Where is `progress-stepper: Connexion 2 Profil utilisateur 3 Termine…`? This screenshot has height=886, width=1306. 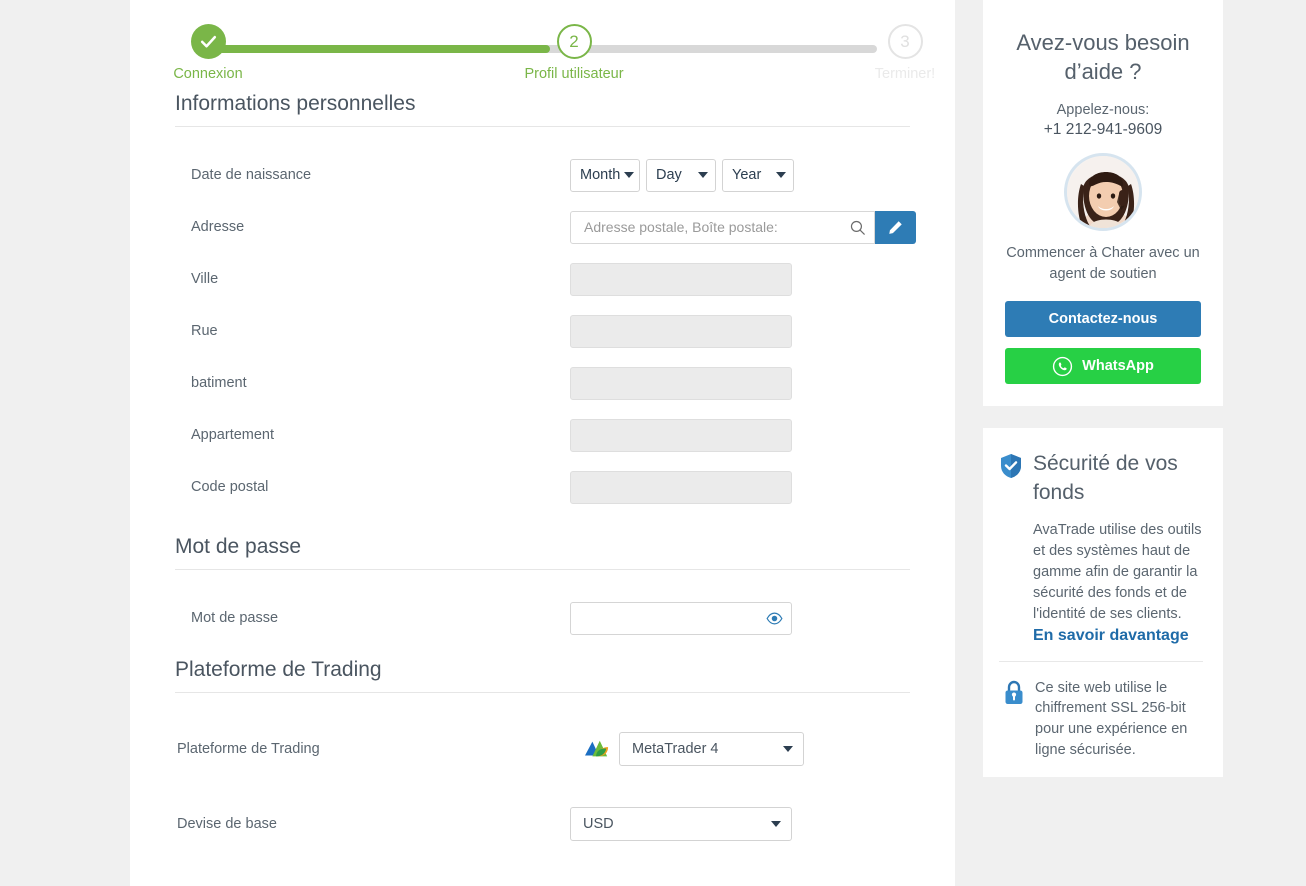
progress-stepper: Connexion 2 Profil utilisateur 3 Termine… is located at coordinates (554, 58).